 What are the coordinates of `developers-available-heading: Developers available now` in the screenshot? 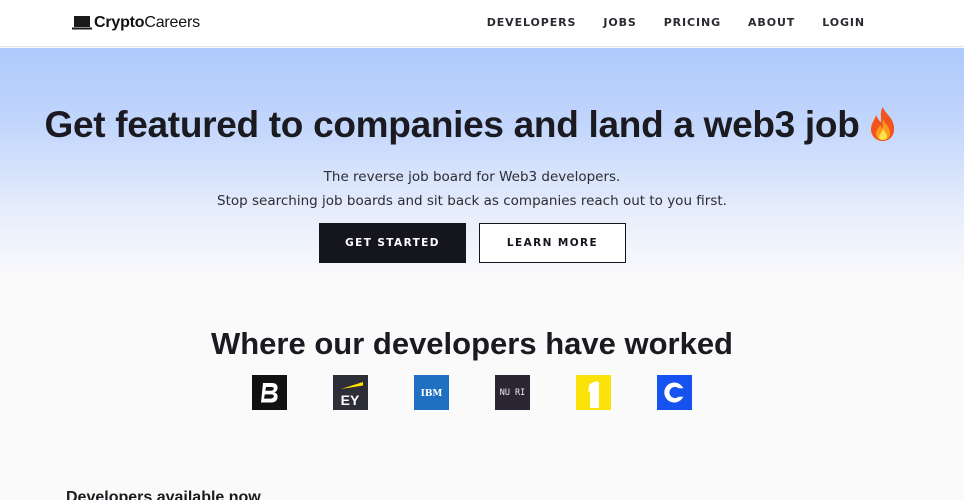 It's located at (163, 494).